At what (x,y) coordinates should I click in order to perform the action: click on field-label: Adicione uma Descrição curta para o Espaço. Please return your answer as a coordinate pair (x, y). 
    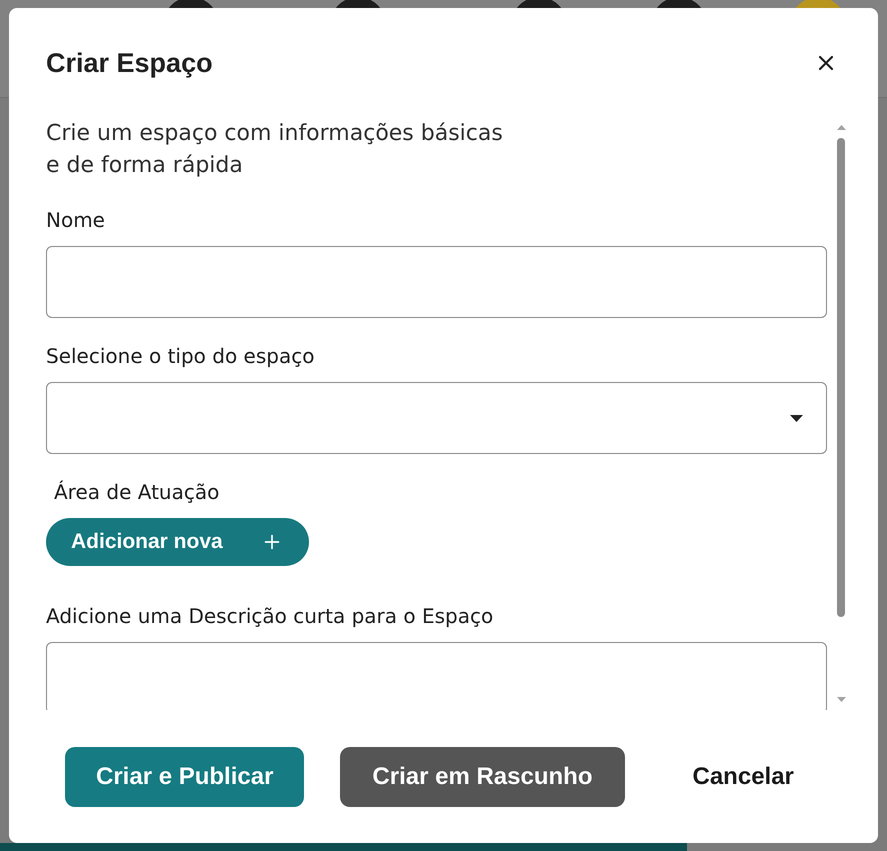
    Looking at the image, I should click on (270, 616).